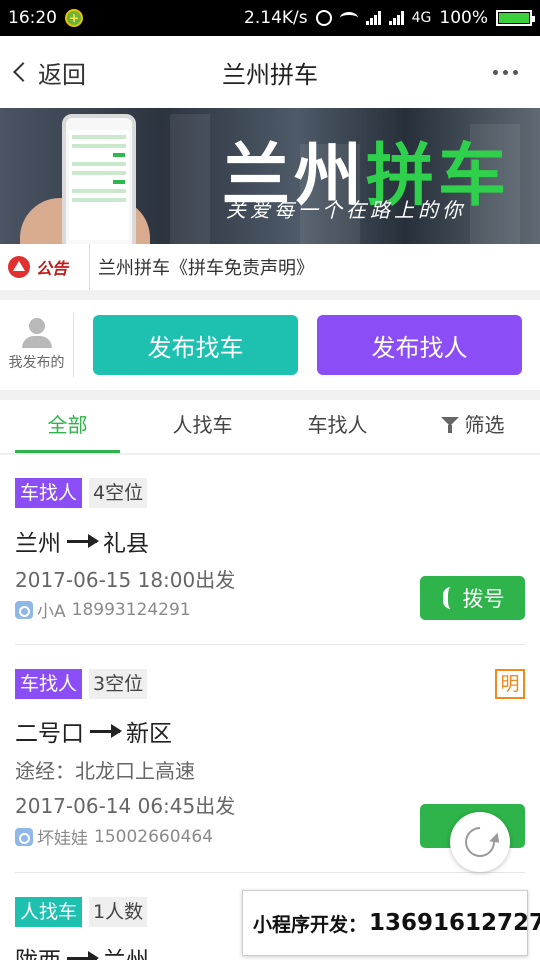  Describe the element at coordinates (36, 333) in the screenshot. I see `user-icon` at that location.